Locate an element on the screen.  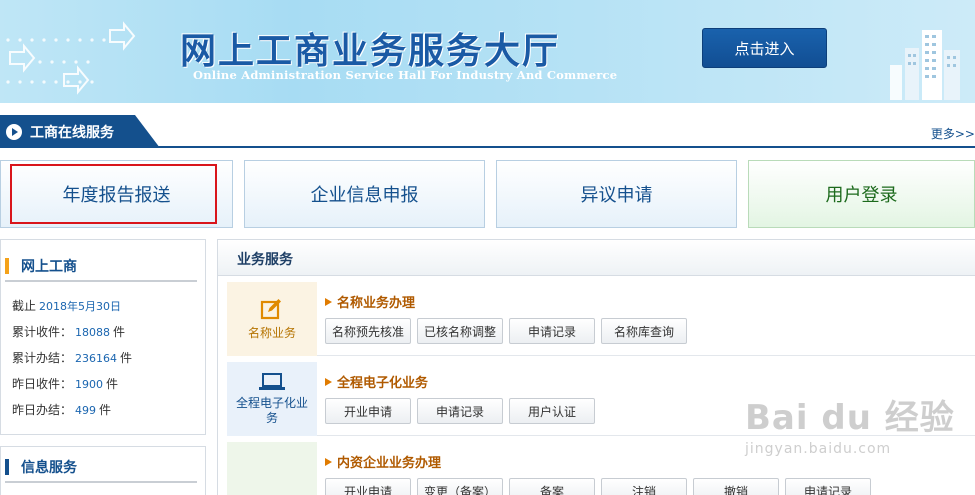
name-query-button: 名称库查询 is located at coordinates (644, 331).